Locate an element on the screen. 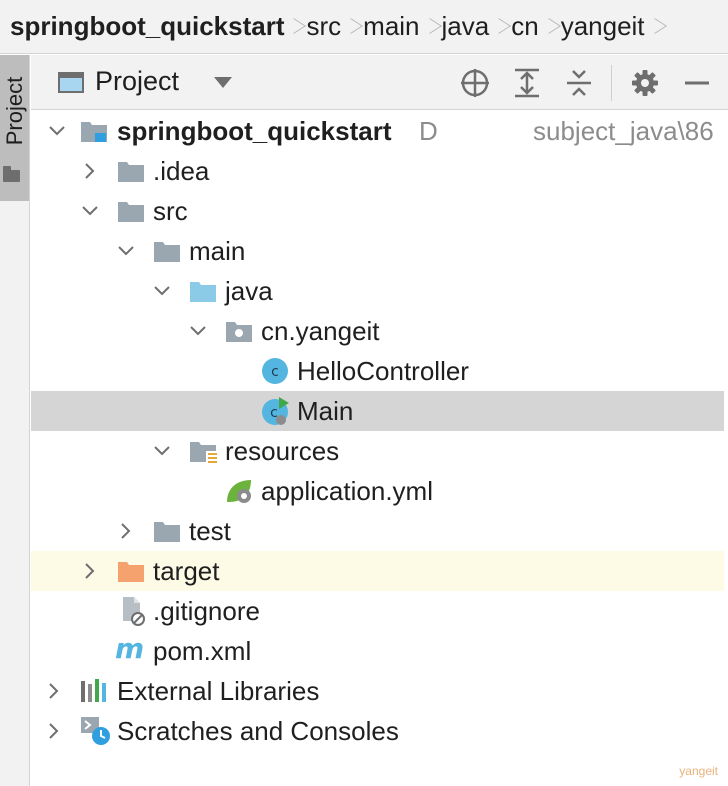 This screenshot has height=786, width=728. project-tool-tab: Project is located at coordinates (14, 128).